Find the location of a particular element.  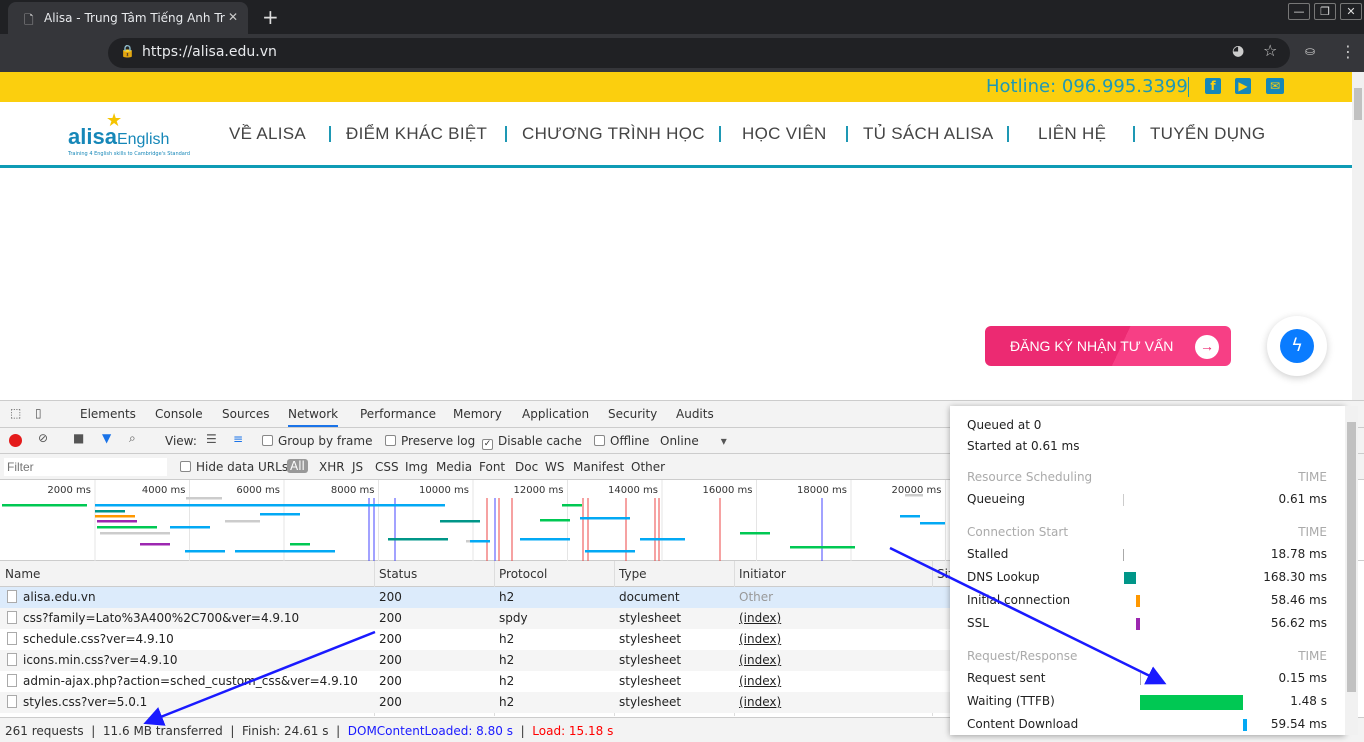

filter-input is located at coordinates (85, 467).